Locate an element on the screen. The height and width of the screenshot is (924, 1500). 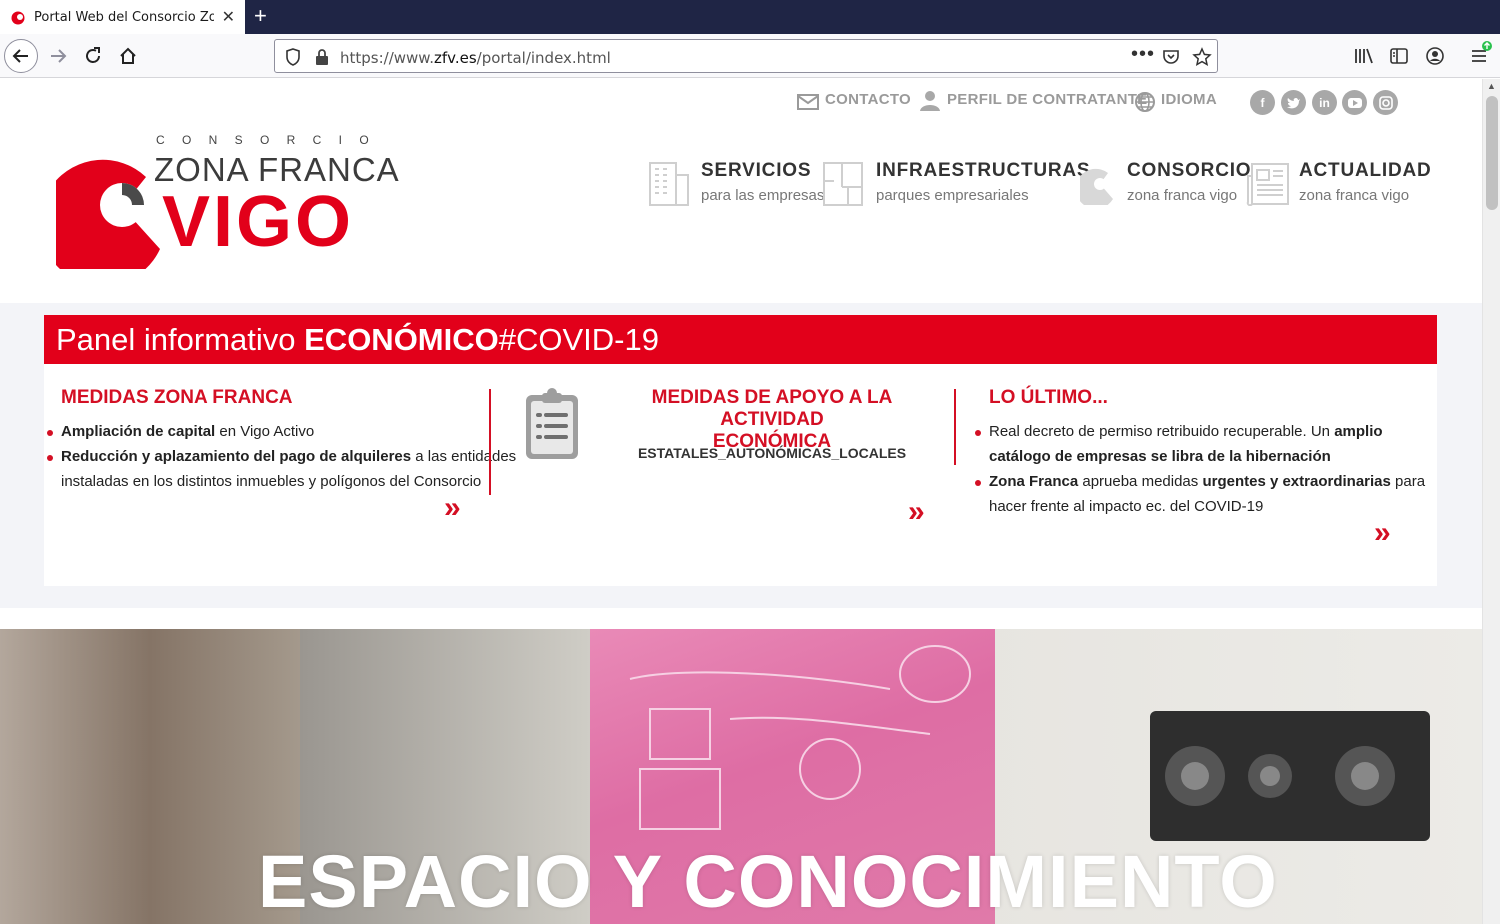
perfil-contratante-link: PERFIL DE CONTRATANTE is located at coordinates (1047, 99).